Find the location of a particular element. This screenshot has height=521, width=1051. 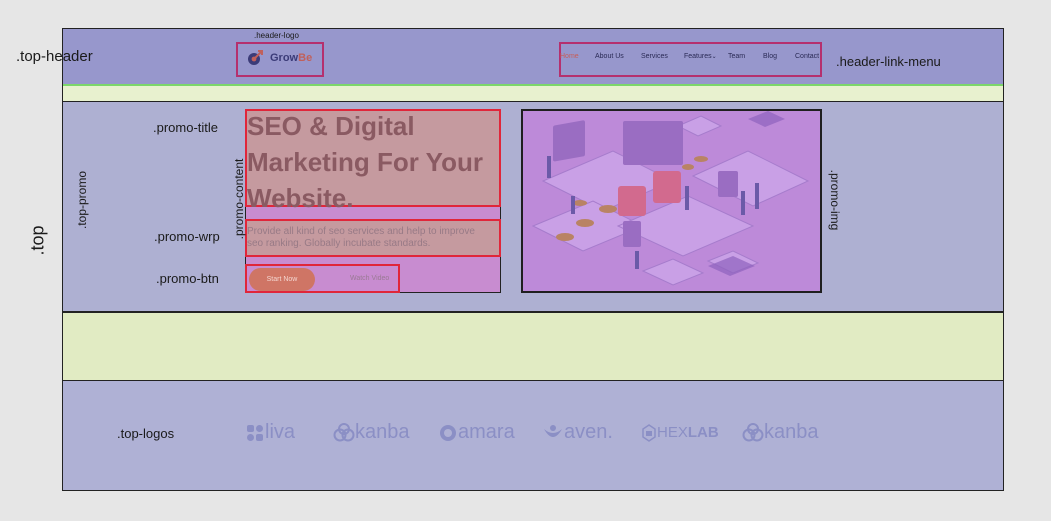

watch-video-button: Watch Video is located at coordinates (369, 278).